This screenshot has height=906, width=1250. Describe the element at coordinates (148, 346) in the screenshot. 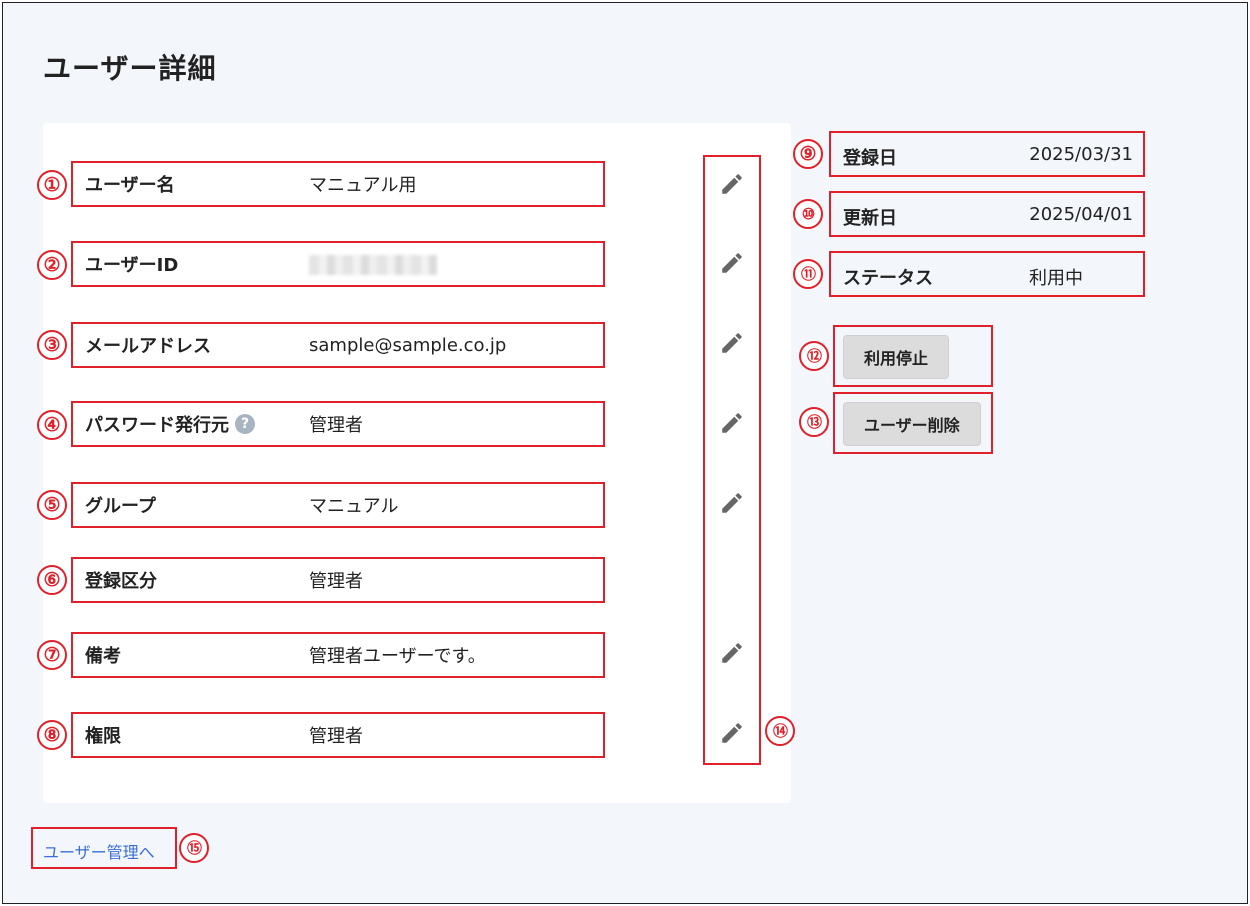

I see `field-label: メールアドレス` at that location.